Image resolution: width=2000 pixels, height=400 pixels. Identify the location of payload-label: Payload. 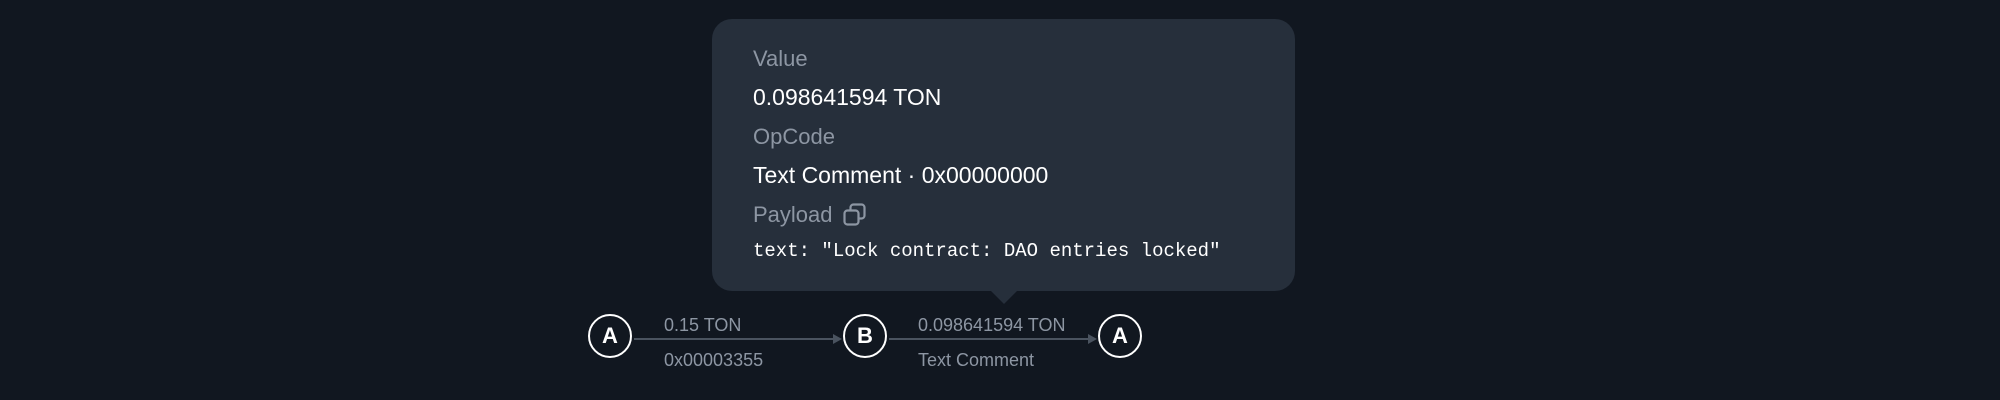
(793, 214).